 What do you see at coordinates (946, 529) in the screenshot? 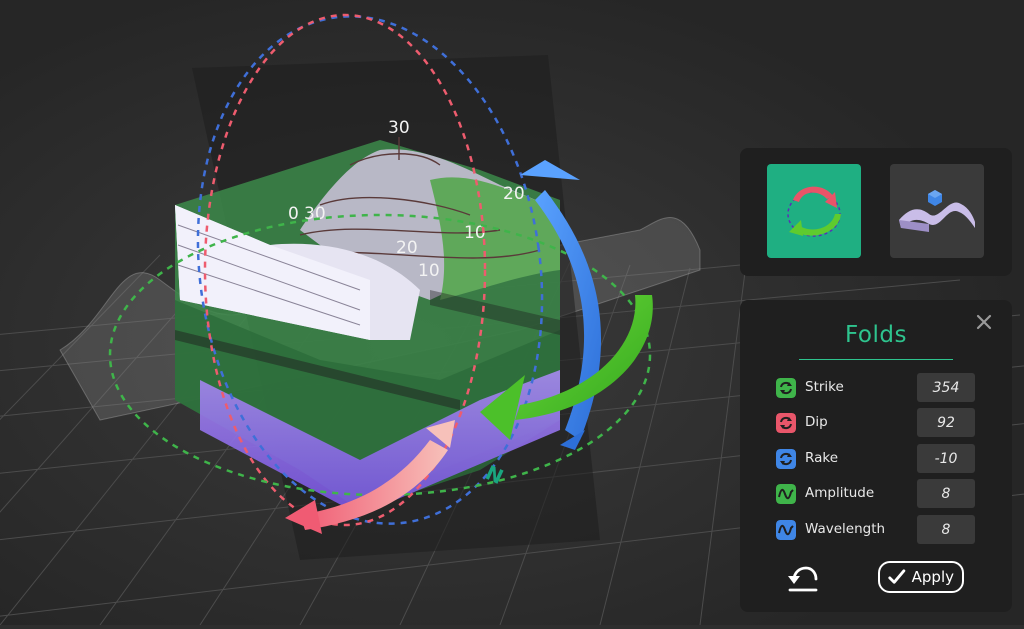
I see `wavelength-input` at bounding box center [946, 529].